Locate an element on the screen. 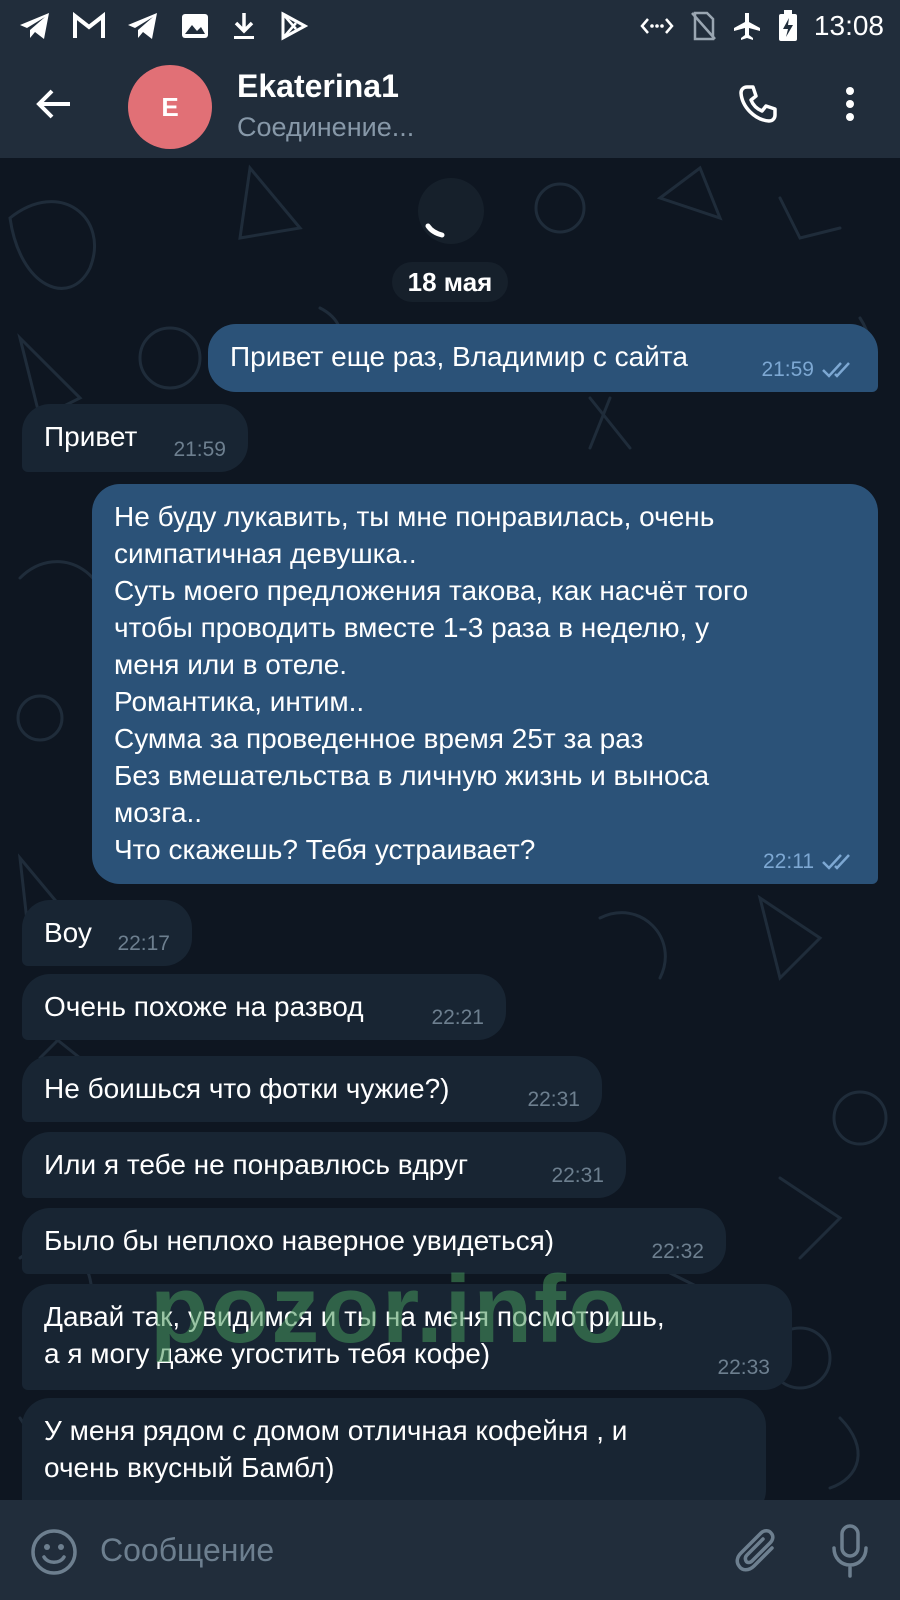 The height and width of the screenshot is (1600, 900). call-button is located at coordinates (758, 104).